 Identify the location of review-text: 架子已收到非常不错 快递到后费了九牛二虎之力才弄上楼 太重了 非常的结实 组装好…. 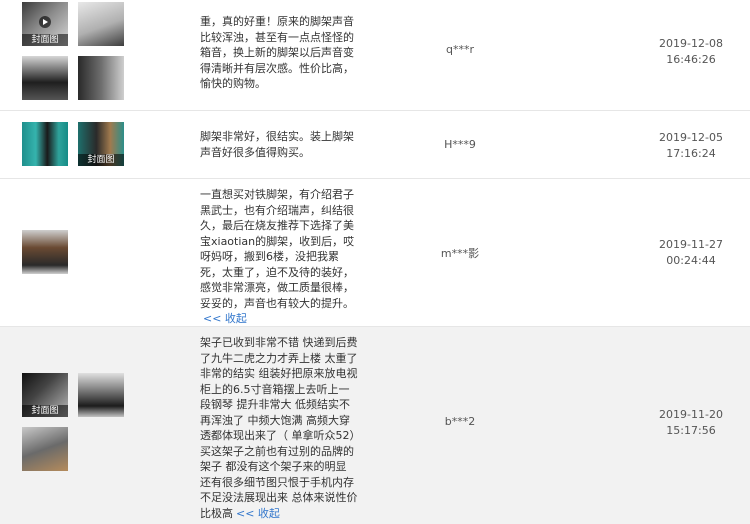
(280, 428).